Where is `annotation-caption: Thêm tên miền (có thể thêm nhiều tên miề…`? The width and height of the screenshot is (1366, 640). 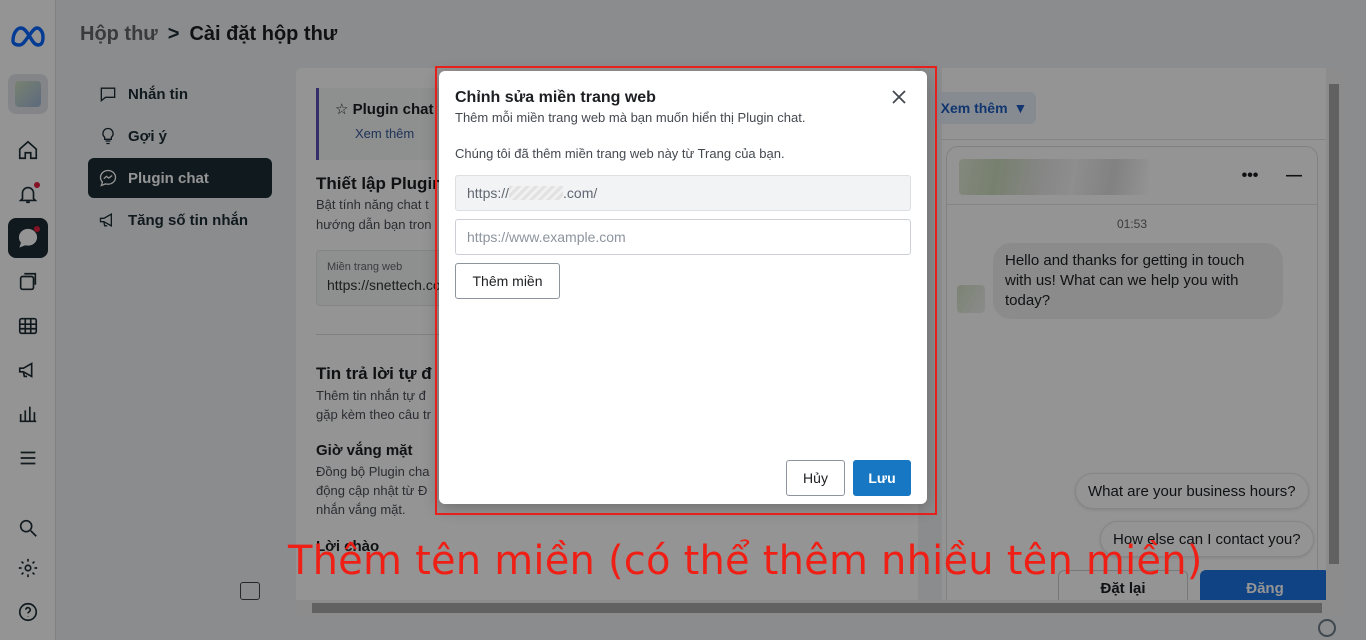
annotation-caption: Thêm tên miền (có thể thêm nhiều tên miề… is located at coordinates (745, 561).